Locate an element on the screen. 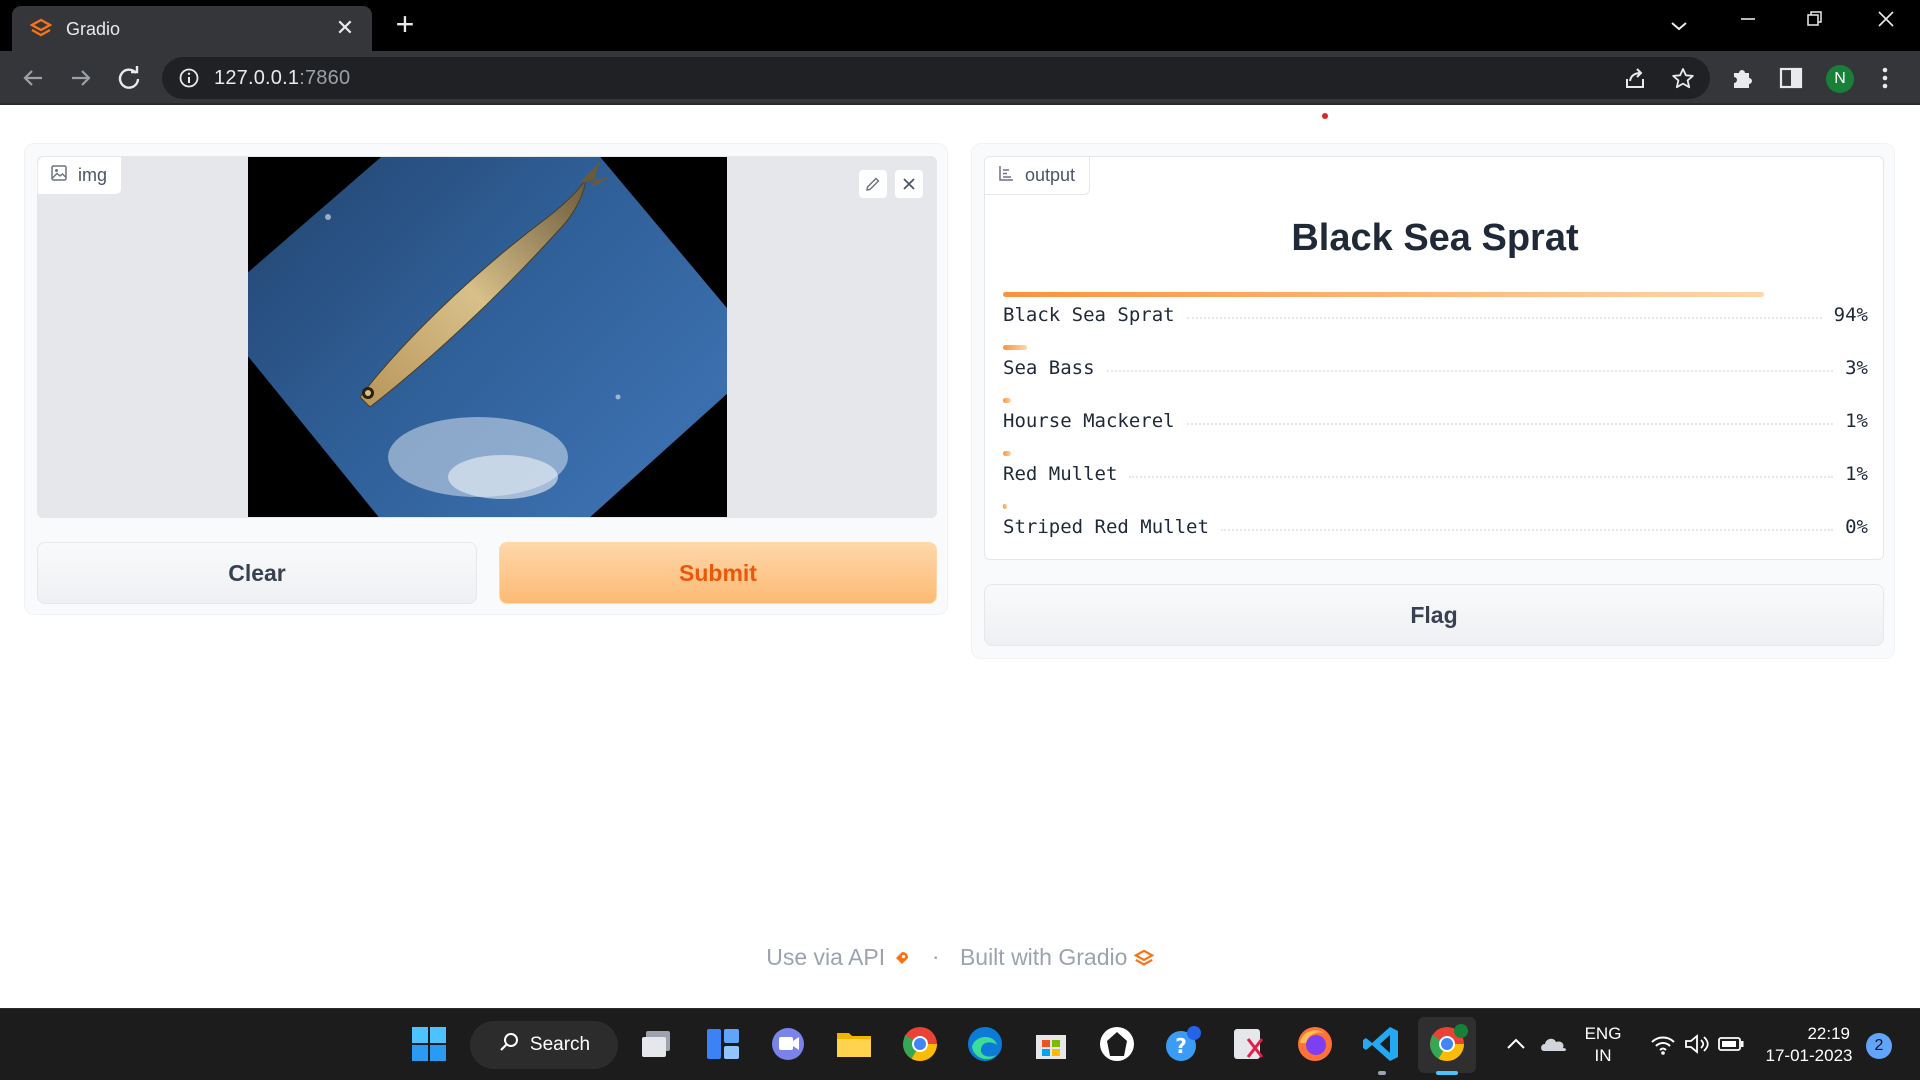  browser-tab: Gradio ✕ is located at coordinates (192, 28).